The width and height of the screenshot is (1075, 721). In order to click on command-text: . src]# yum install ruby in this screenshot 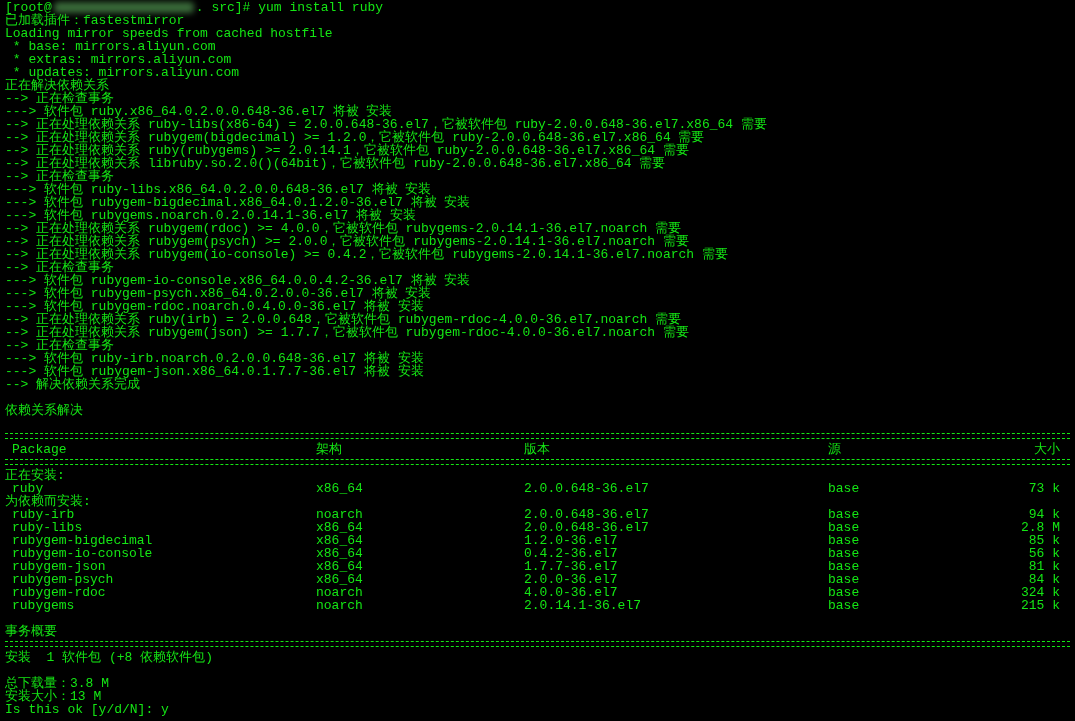, I will do `click(289, 7)`.